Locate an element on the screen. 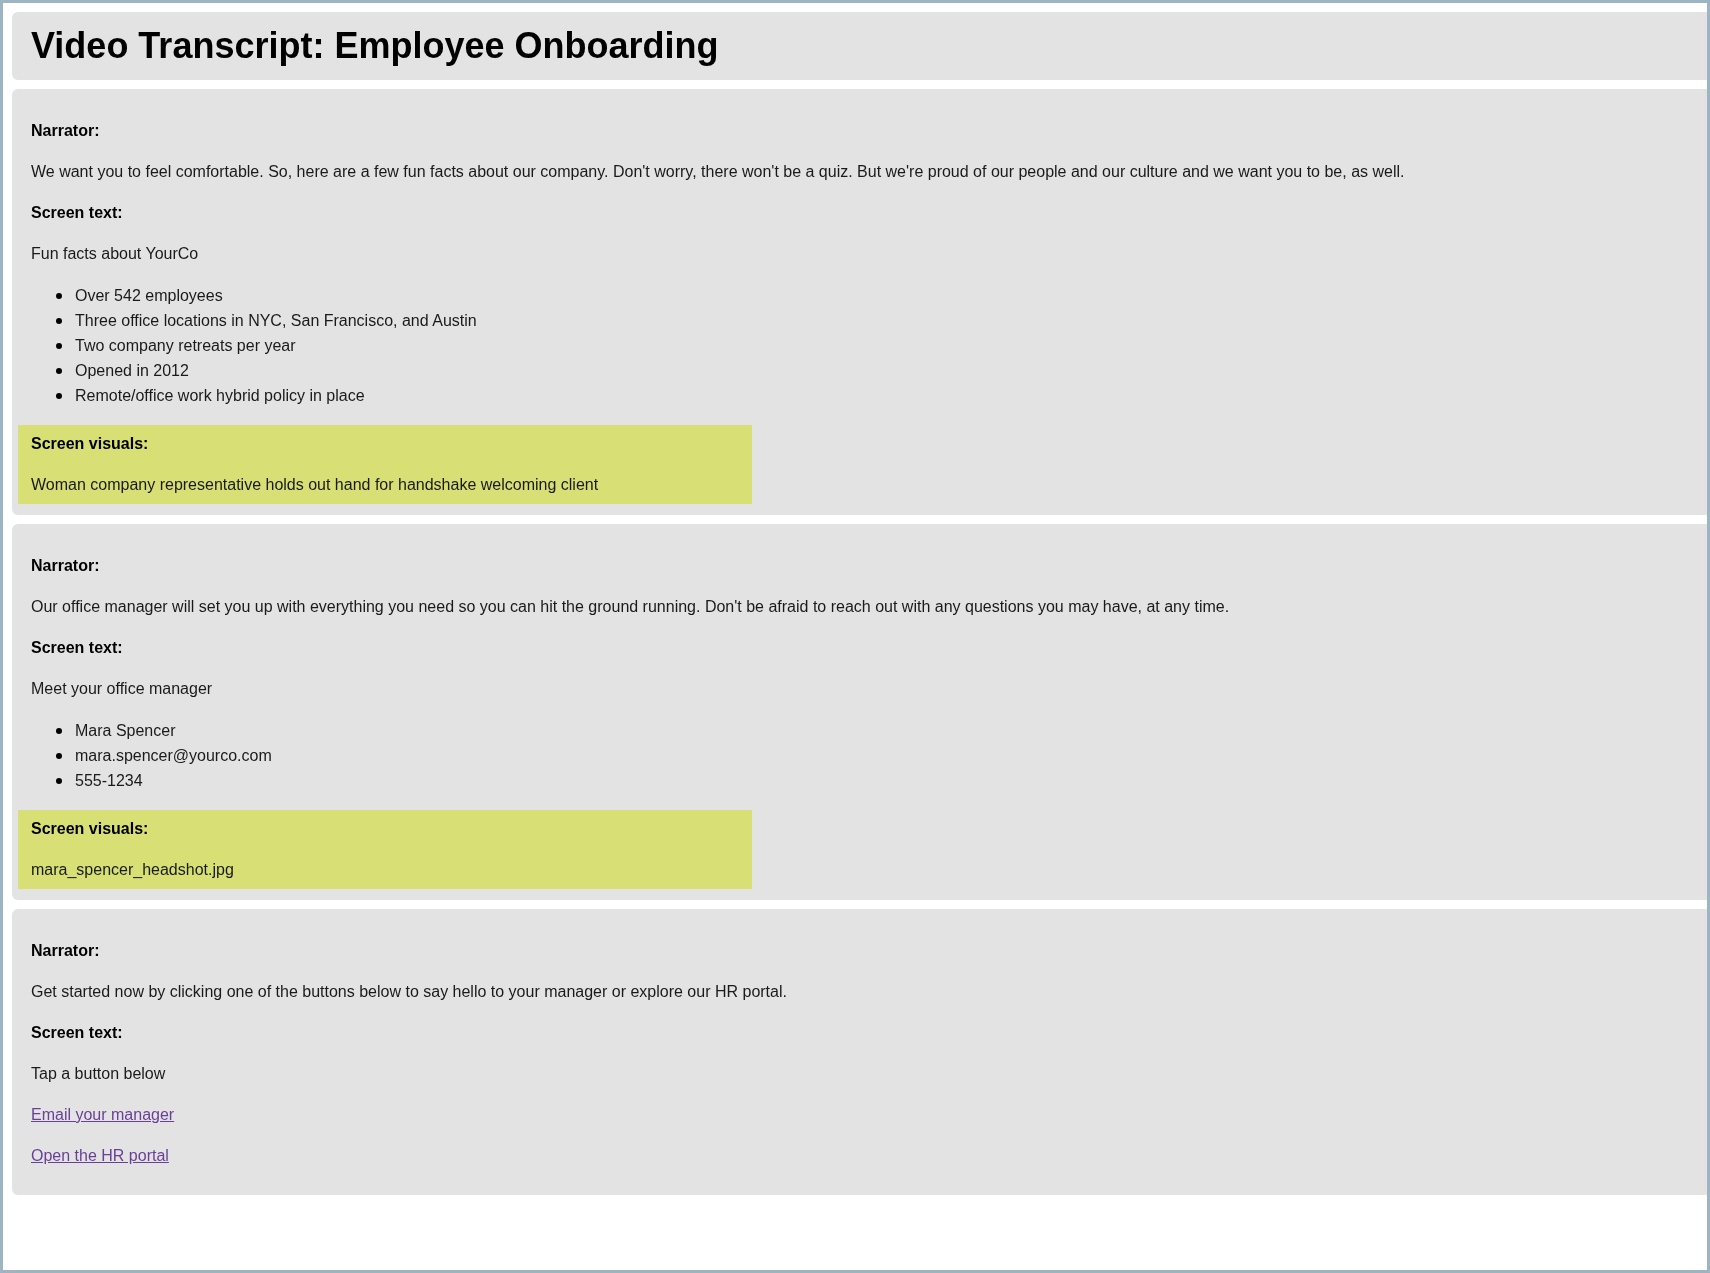 This screenshot has width=1710, height=1273. screen-text: Tap a button below is located at coordinates (98, 1074).